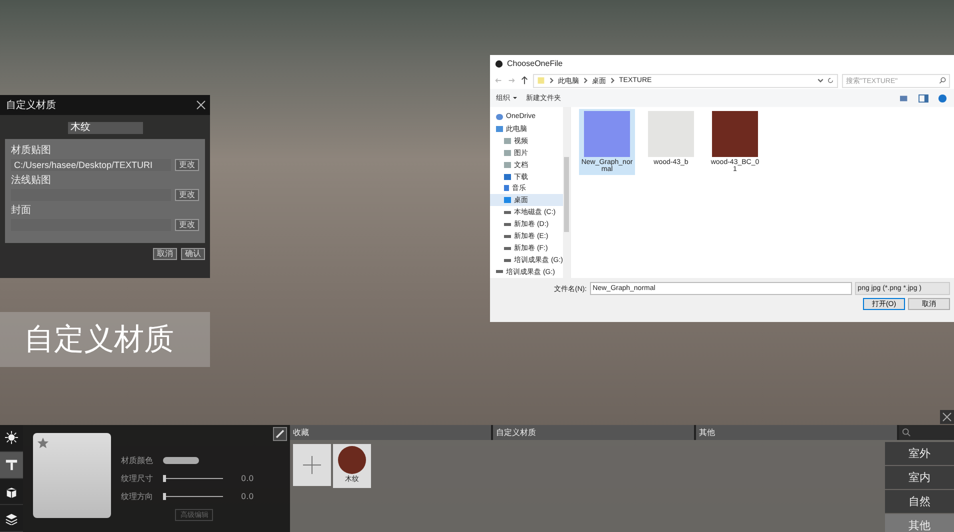  I want to click on material-name-field: 木纹, so click(105, 128).